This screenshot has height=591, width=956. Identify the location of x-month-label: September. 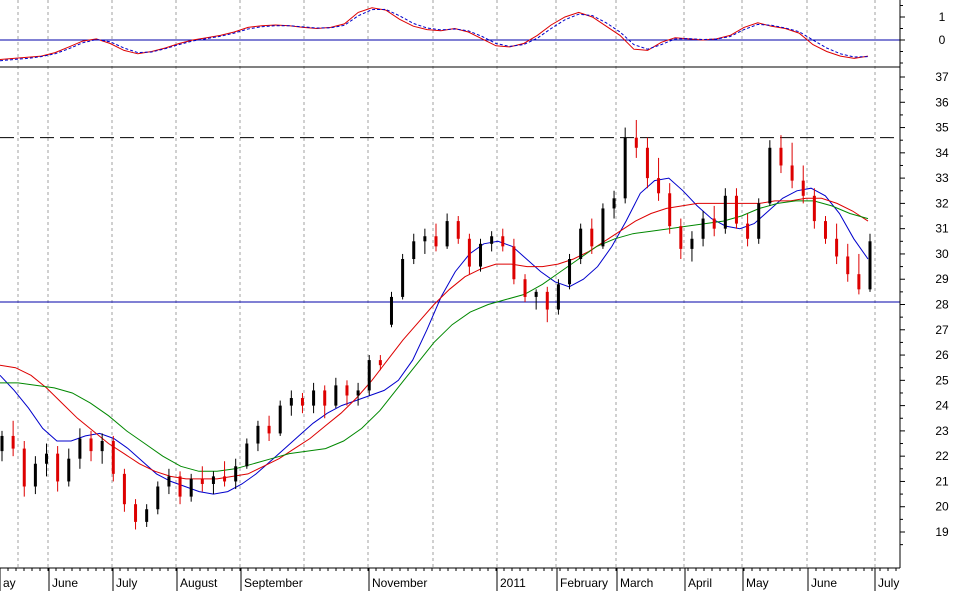
(273, 583).